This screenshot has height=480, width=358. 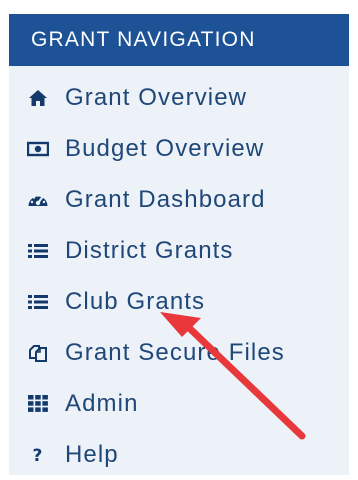 I want to click on grid-icon, so click(x=38, y=403).